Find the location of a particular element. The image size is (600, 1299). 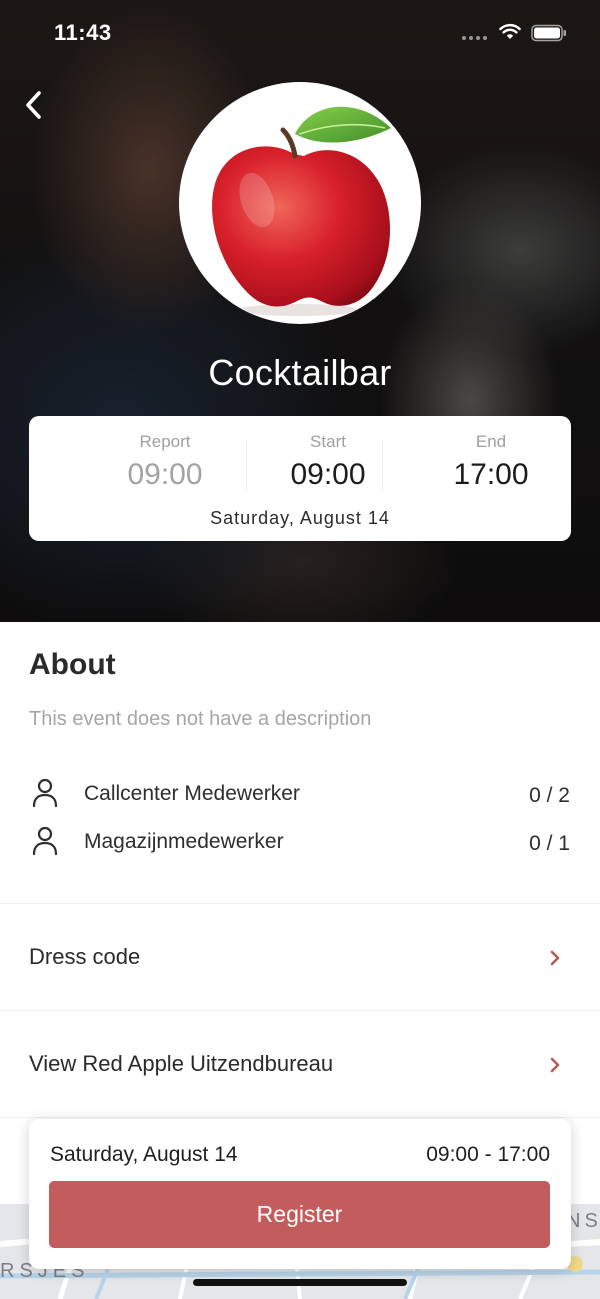

position-name: Callcenter Medewerker is located at coordinates (192, 793).